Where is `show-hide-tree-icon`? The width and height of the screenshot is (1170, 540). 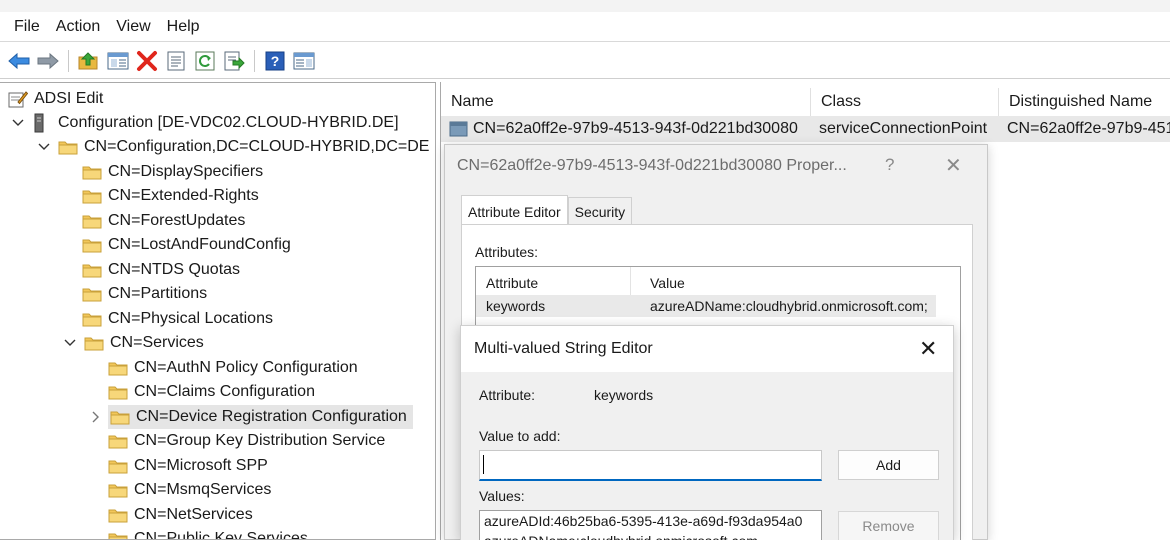 show-hide-tree-icon is located at coordinates (118, 61).